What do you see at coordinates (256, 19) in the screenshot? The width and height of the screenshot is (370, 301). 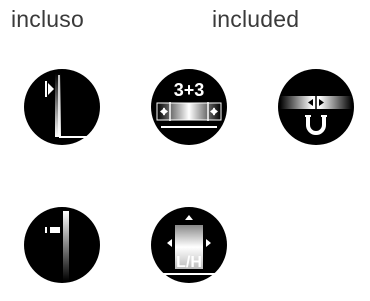 I see `label-included: included` at bounding box center [256, 19].